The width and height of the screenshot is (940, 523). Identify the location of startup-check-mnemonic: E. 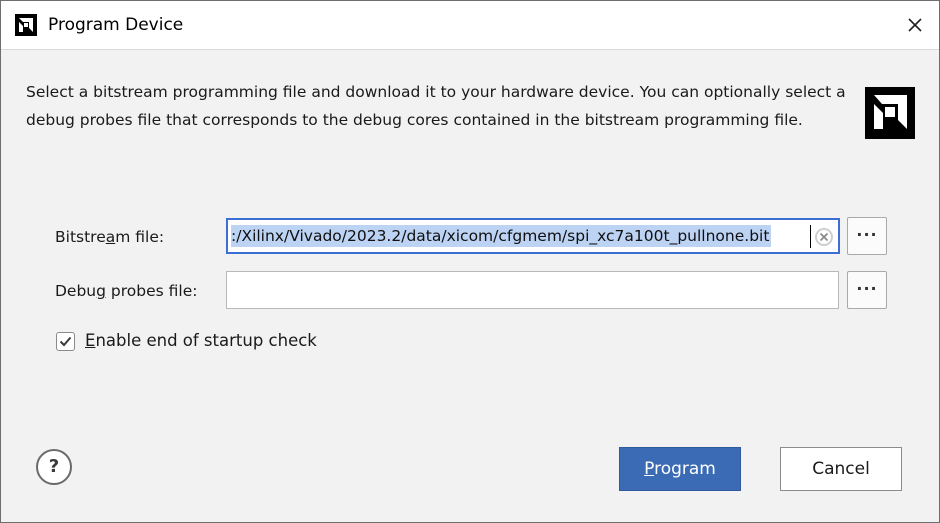
(90, 340).